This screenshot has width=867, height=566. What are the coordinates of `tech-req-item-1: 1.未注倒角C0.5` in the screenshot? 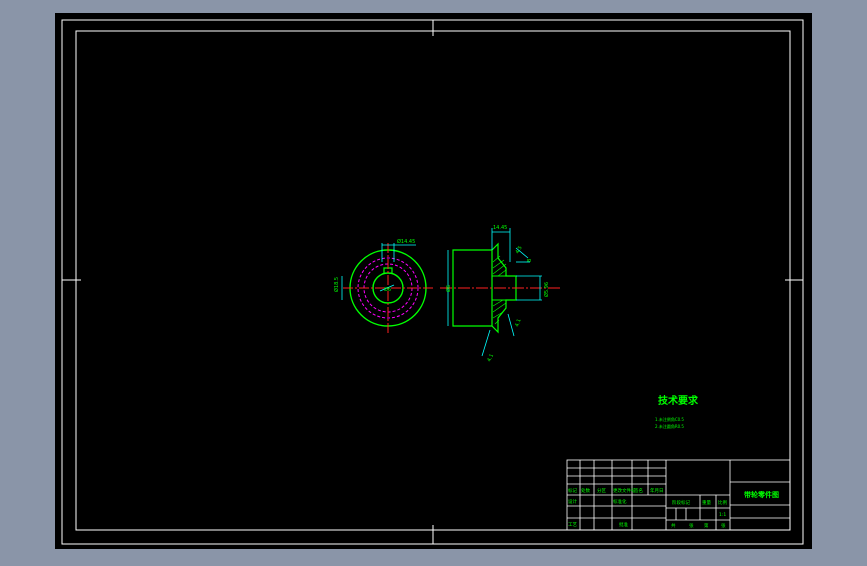 It's located at (669, 419).